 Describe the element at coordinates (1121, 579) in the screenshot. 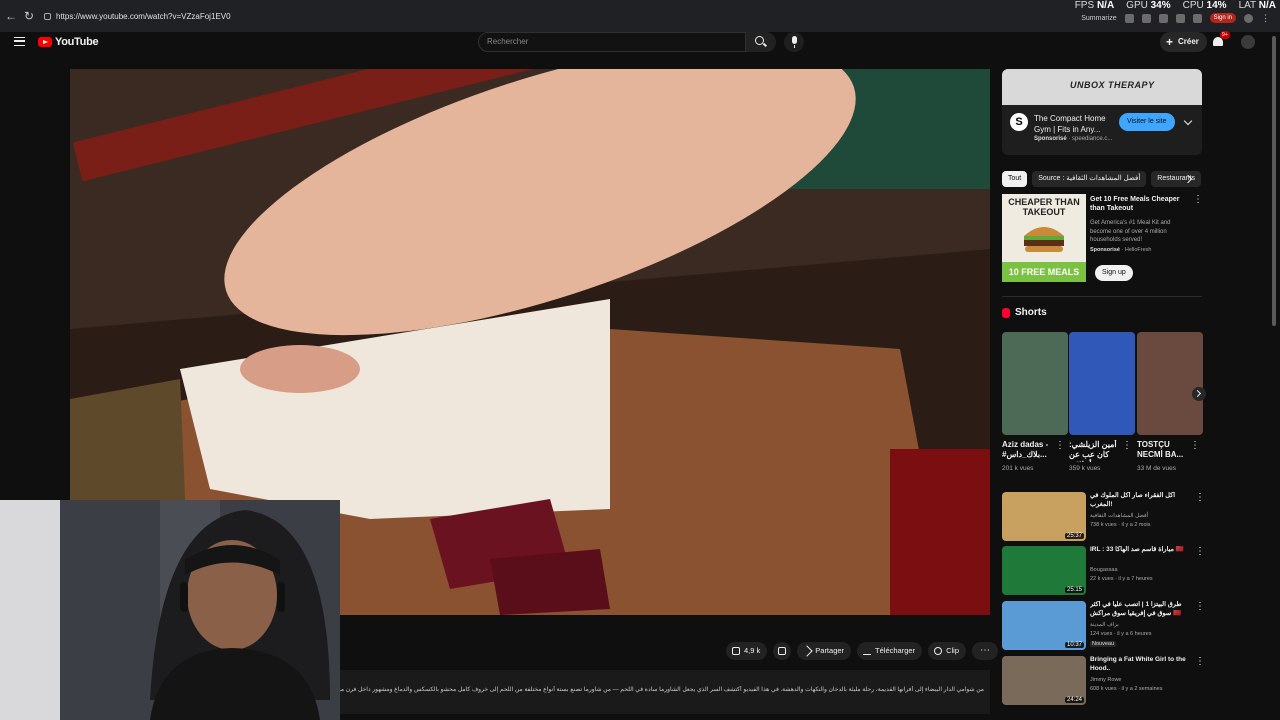

I see `video-meta: 22 k vues · il y a 7 heures` at that location.